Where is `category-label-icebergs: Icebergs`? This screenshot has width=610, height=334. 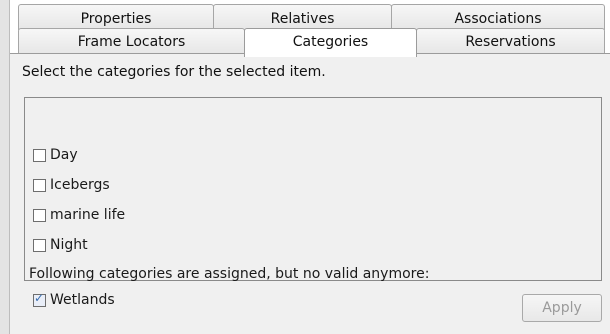
category-label-icebergs: Icebergs is located at coordinates (80, 185).